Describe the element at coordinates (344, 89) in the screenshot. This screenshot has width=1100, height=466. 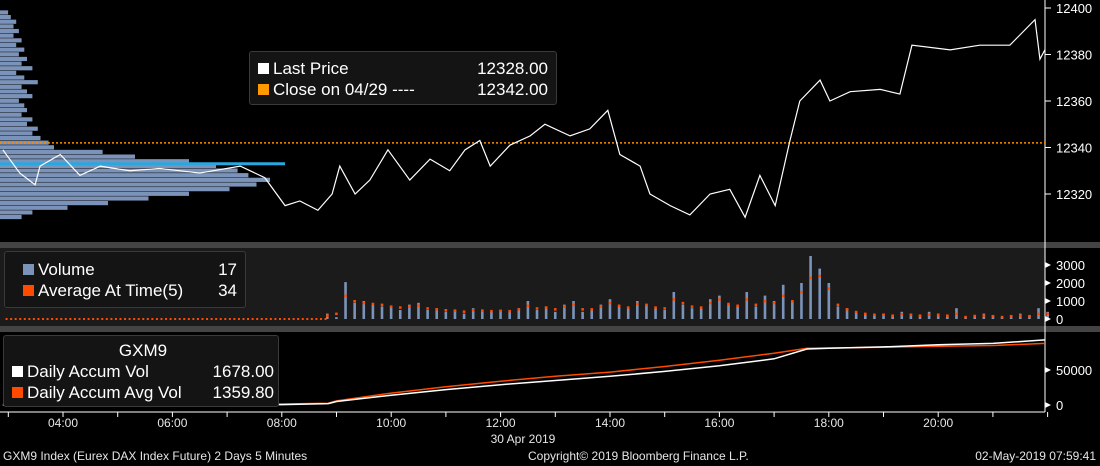
I see `legend-label: Close on 04/29 ----` at that location.